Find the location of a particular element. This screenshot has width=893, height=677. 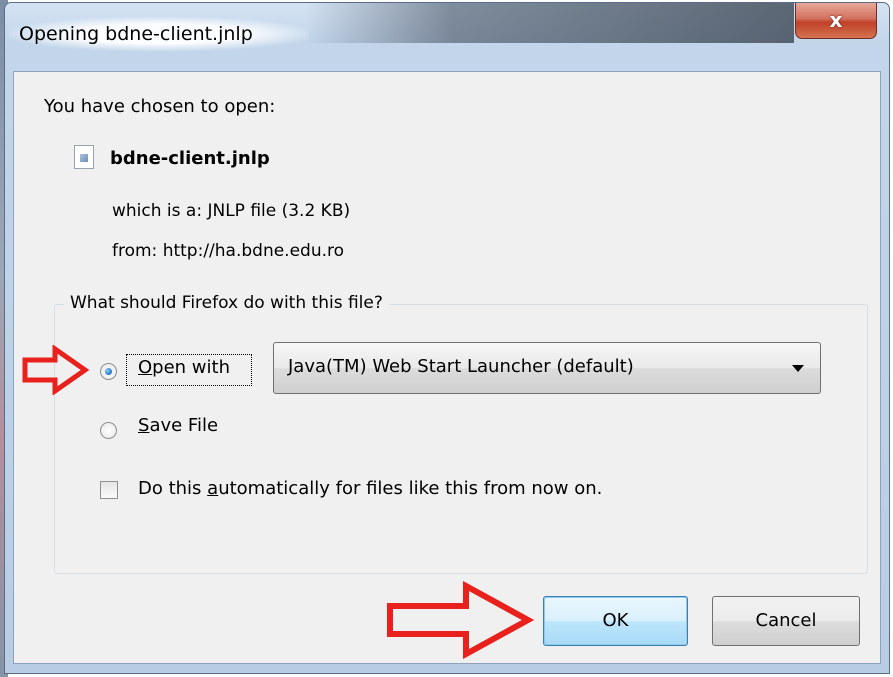

close-icon: x is located at coordinates (836, 20).